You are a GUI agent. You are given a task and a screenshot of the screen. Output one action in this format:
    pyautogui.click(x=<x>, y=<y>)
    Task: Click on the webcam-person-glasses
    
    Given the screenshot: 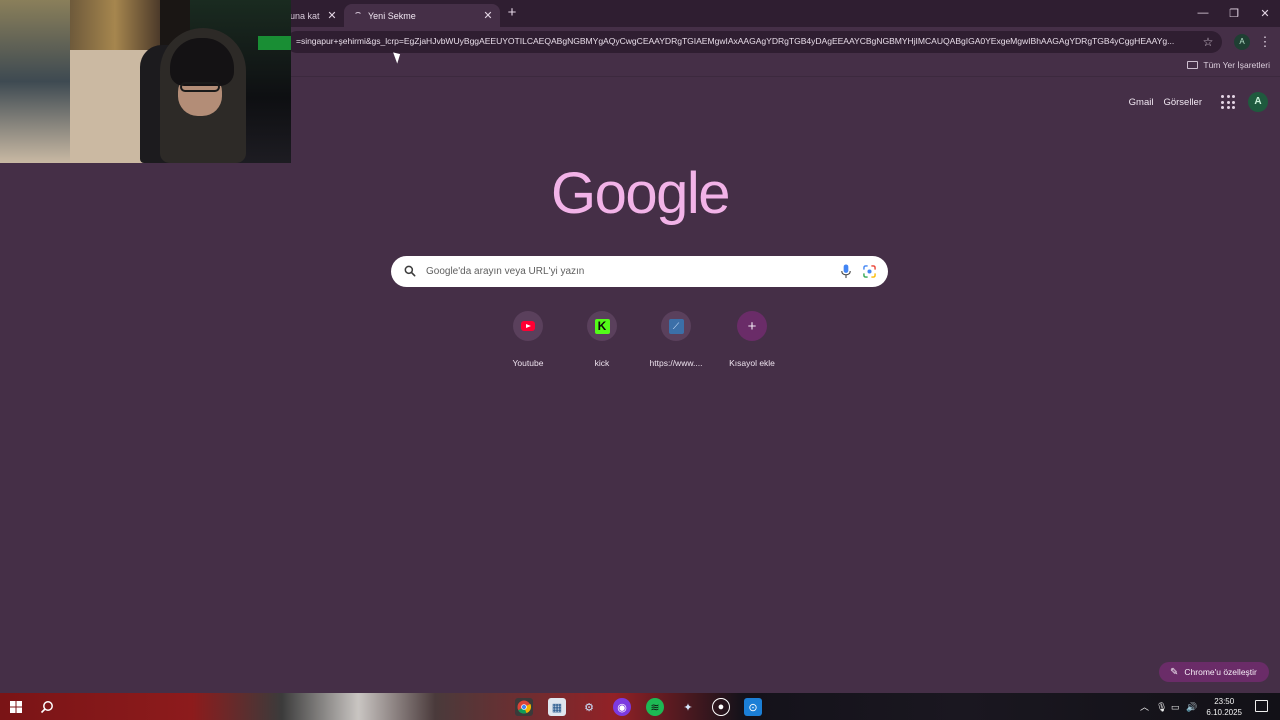 What is the action you would take?
    pyautogui.click(x=200, y=87)
    